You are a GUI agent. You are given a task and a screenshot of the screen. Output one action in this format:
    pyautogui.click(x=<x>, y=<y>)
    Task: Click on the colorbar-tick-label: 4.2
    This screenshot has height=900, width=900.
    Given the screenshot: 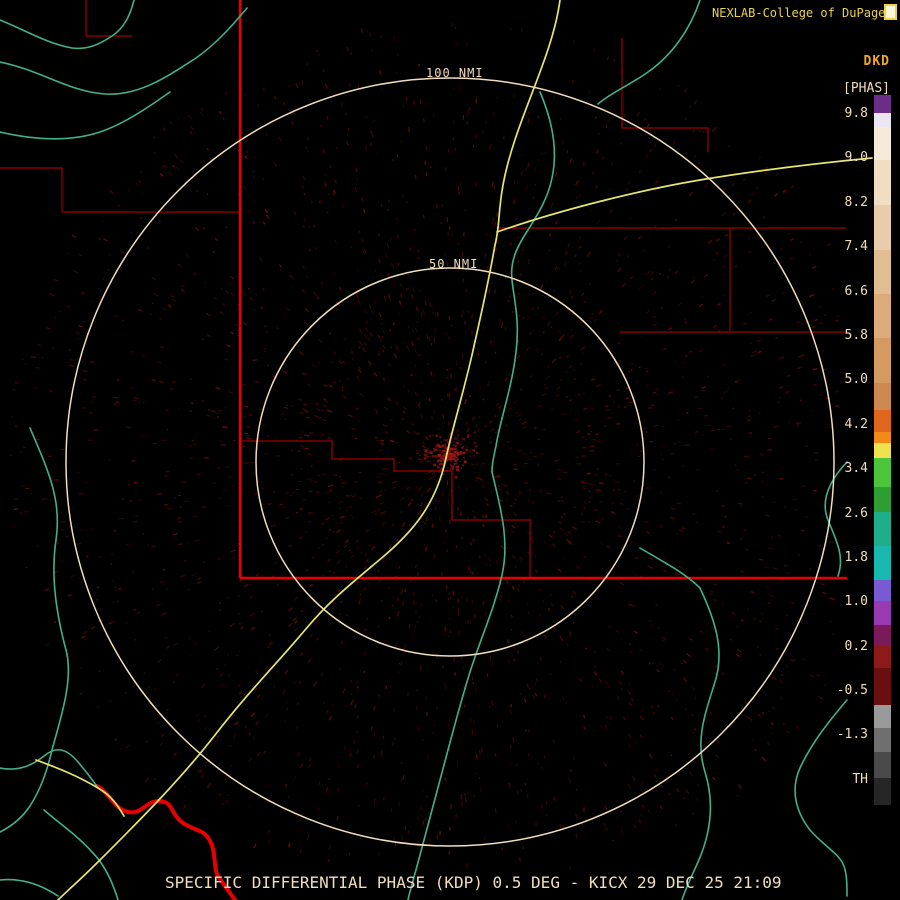 What is the action you would take?
    pyautogui.click(x=856, y=424)
    